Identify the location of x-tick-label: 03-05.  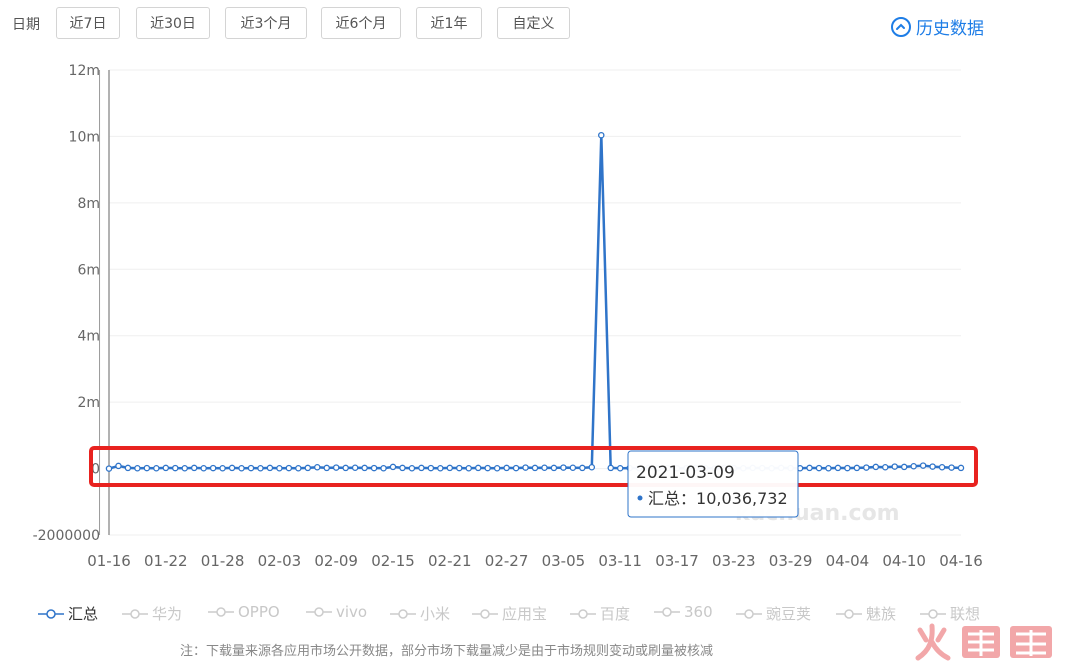
(564, 561).